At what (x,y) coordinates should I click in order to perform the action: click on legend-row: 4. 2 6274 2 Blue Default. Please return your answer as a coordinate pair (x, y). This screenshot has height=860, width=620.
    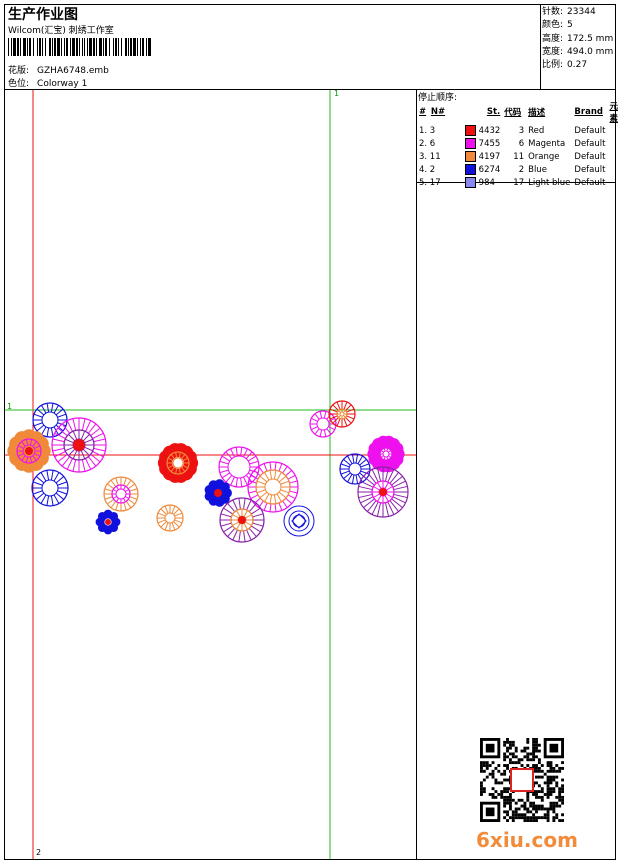
    Looking at the image, I should click on (518, 169).